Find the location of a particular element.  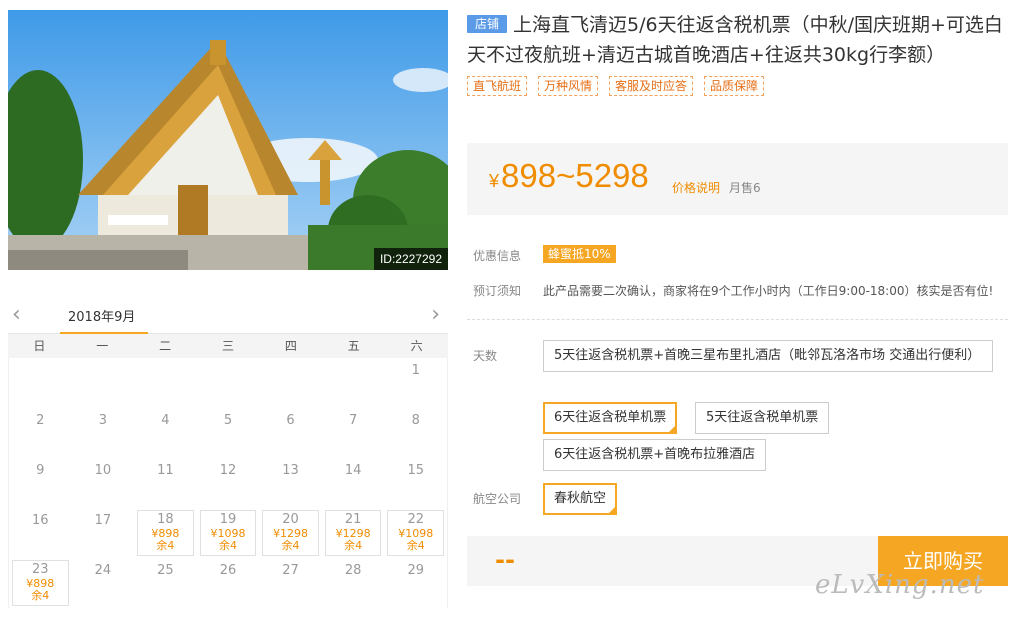

calendar-day-available: 18 ¥898 余4 is located at coordinates (165, 533).